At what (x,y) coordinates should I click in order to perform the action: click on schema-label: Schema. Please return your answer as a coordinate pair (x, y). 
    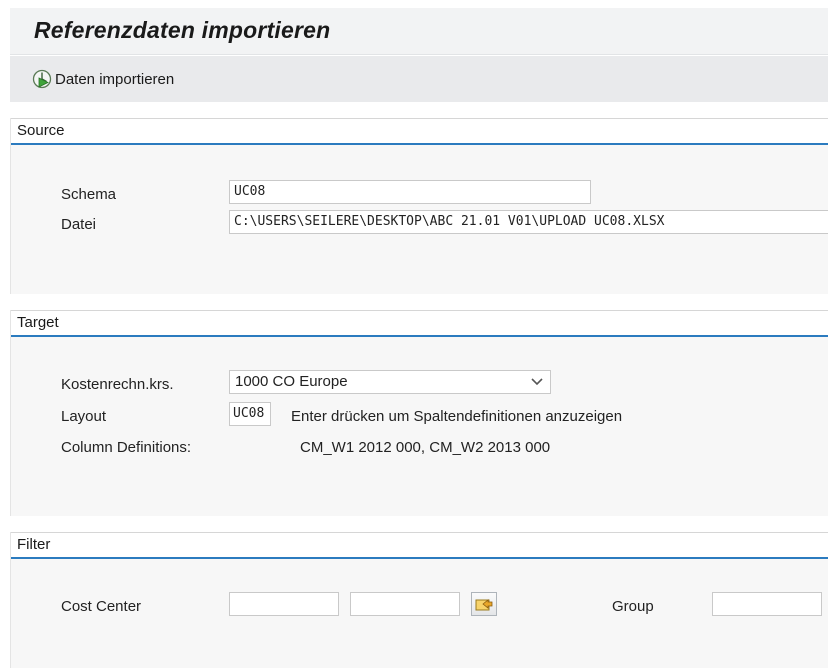
    Looking at the image, I should click on (89, 194).